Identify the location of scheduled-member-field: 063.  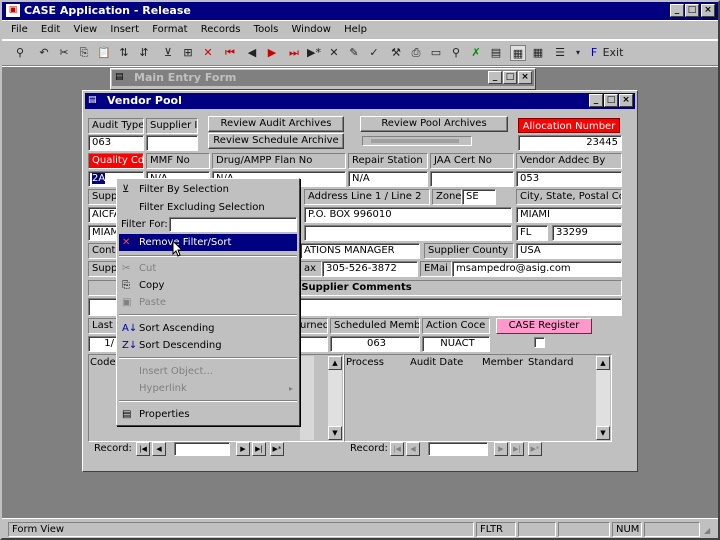
(375, 344).